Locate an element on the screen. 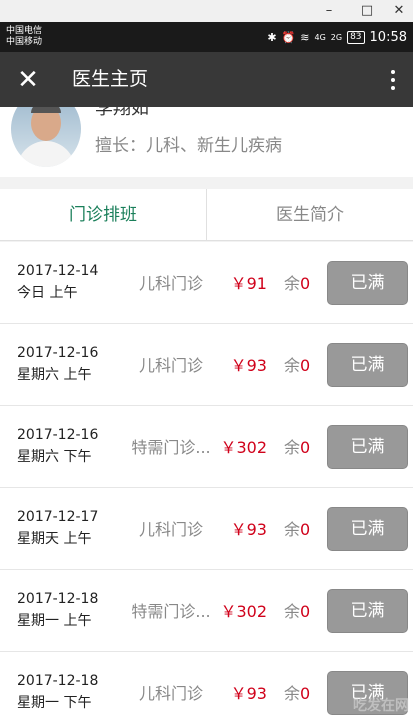  list-item: 2017-12-16 星期六 下午 特需门诊... ￥302 余0 已满 is located at coordinates (206, 447).